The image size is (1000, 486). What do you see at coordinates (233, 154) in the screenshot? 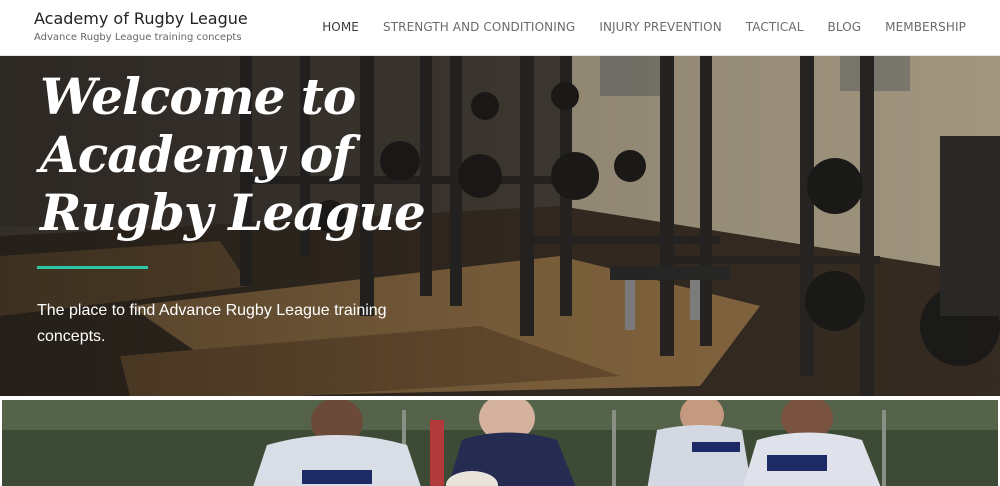
I see `hero-title: Welcome to Academy of Rugby League` at bounding box center [233, 154].